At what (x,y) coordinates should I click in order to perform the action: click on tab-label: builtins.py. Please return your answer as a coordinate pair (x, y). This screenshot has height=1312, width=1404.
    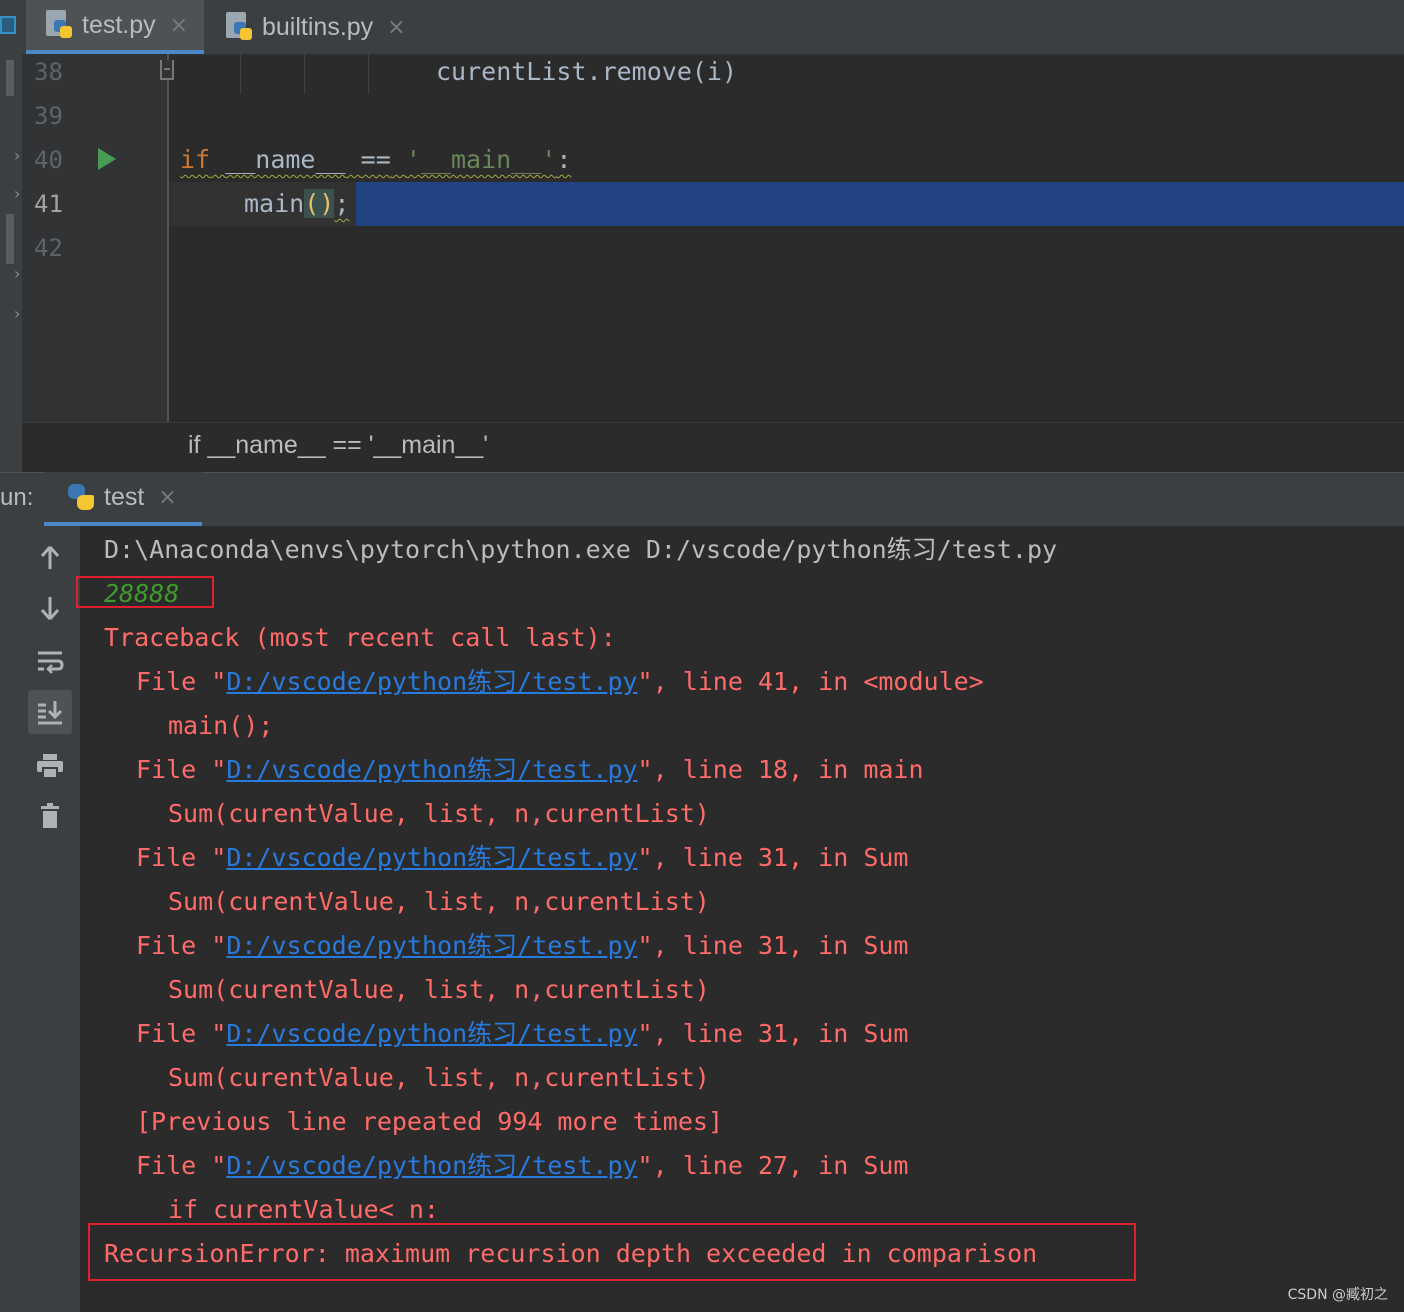
    Looking at the image, I should click on (318, 26).